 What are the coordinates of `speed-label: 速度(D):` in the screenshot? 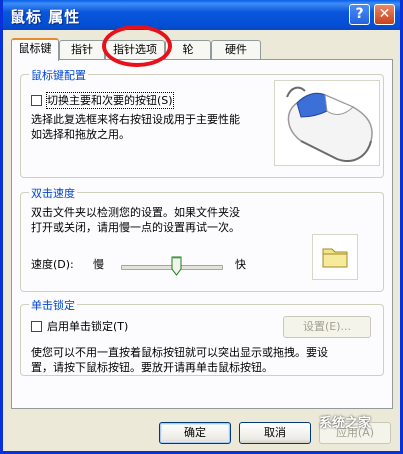 It's located at (52, 264).